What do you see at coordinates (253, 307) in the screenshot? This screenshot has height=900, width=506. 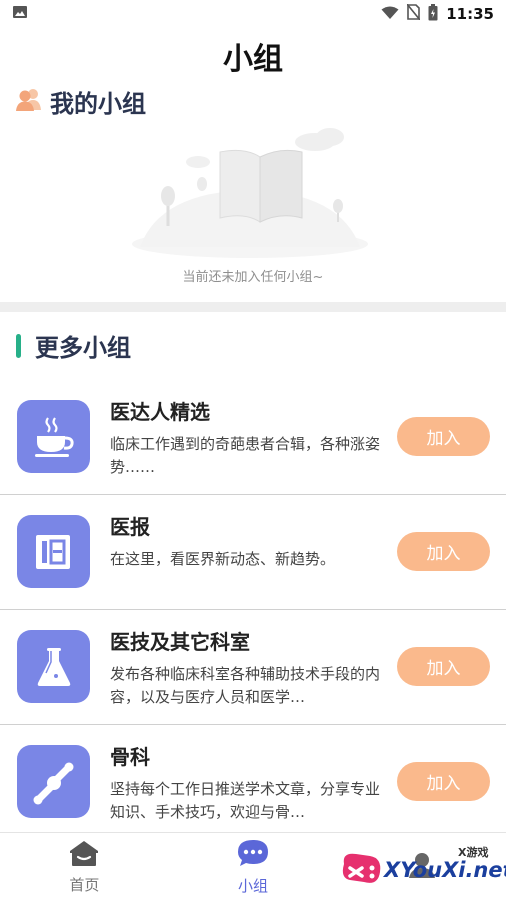 I see `section-divider` at bounding box center [253, 307].